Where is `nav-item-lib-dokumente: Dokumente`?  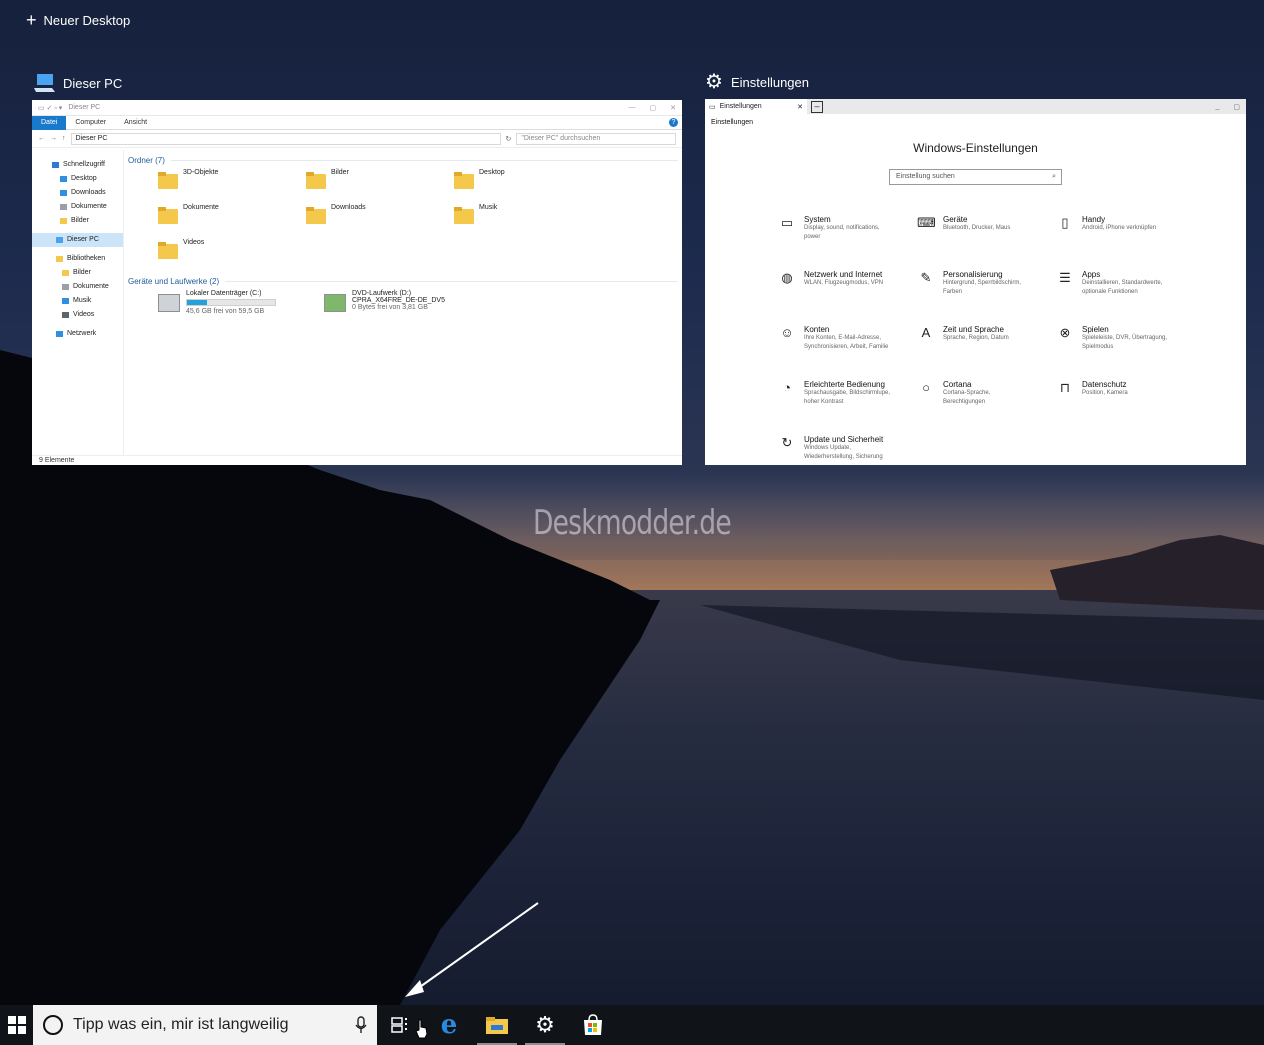
nav-item-lib-dokumente: Dokumente is located at coordinates (77, 287).